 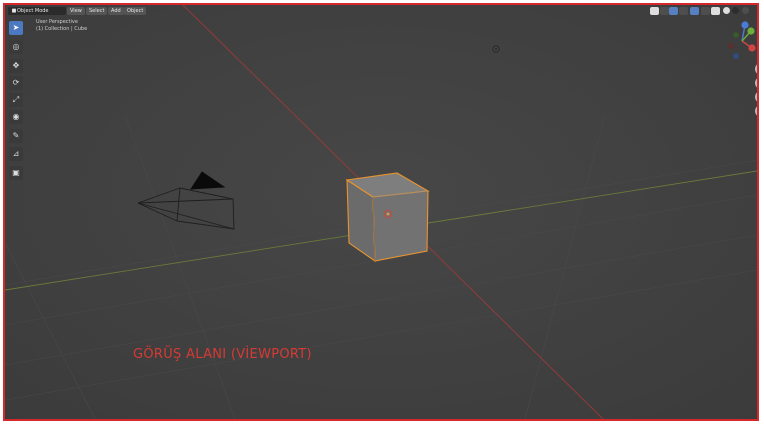 I want to click on menu-add: Add, so click(x=116, y=11).